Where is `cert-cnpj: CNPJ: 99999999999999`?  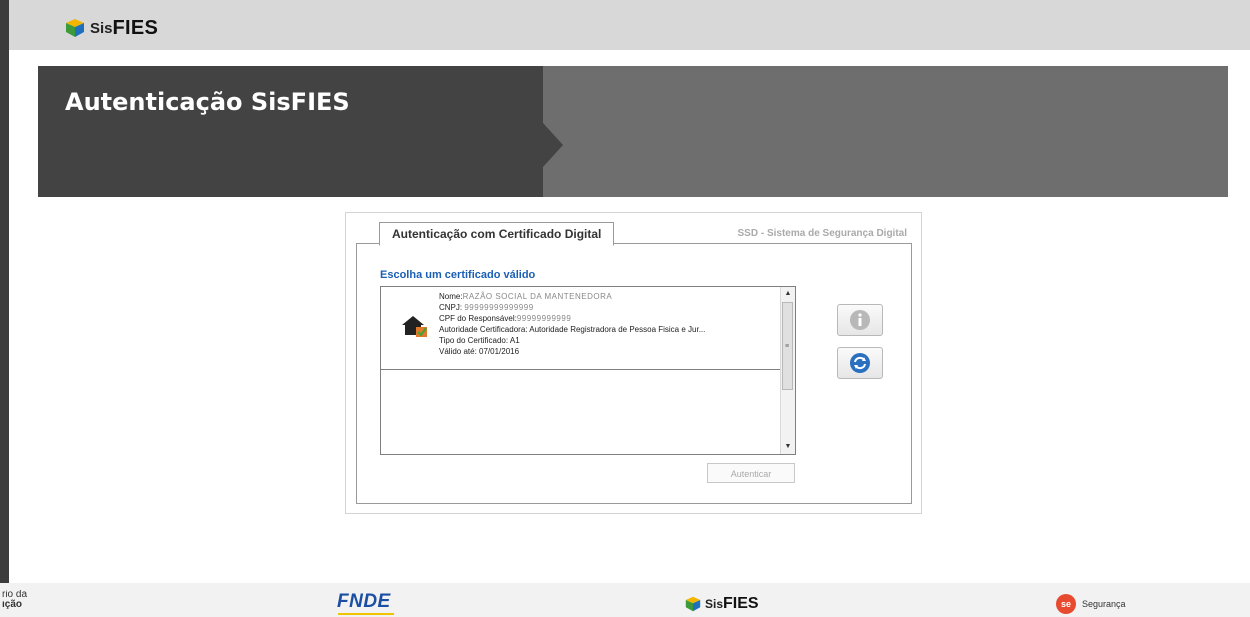 cert-cnpj: CNPJ: 99999999999999 is located at coordinates (572, 307).